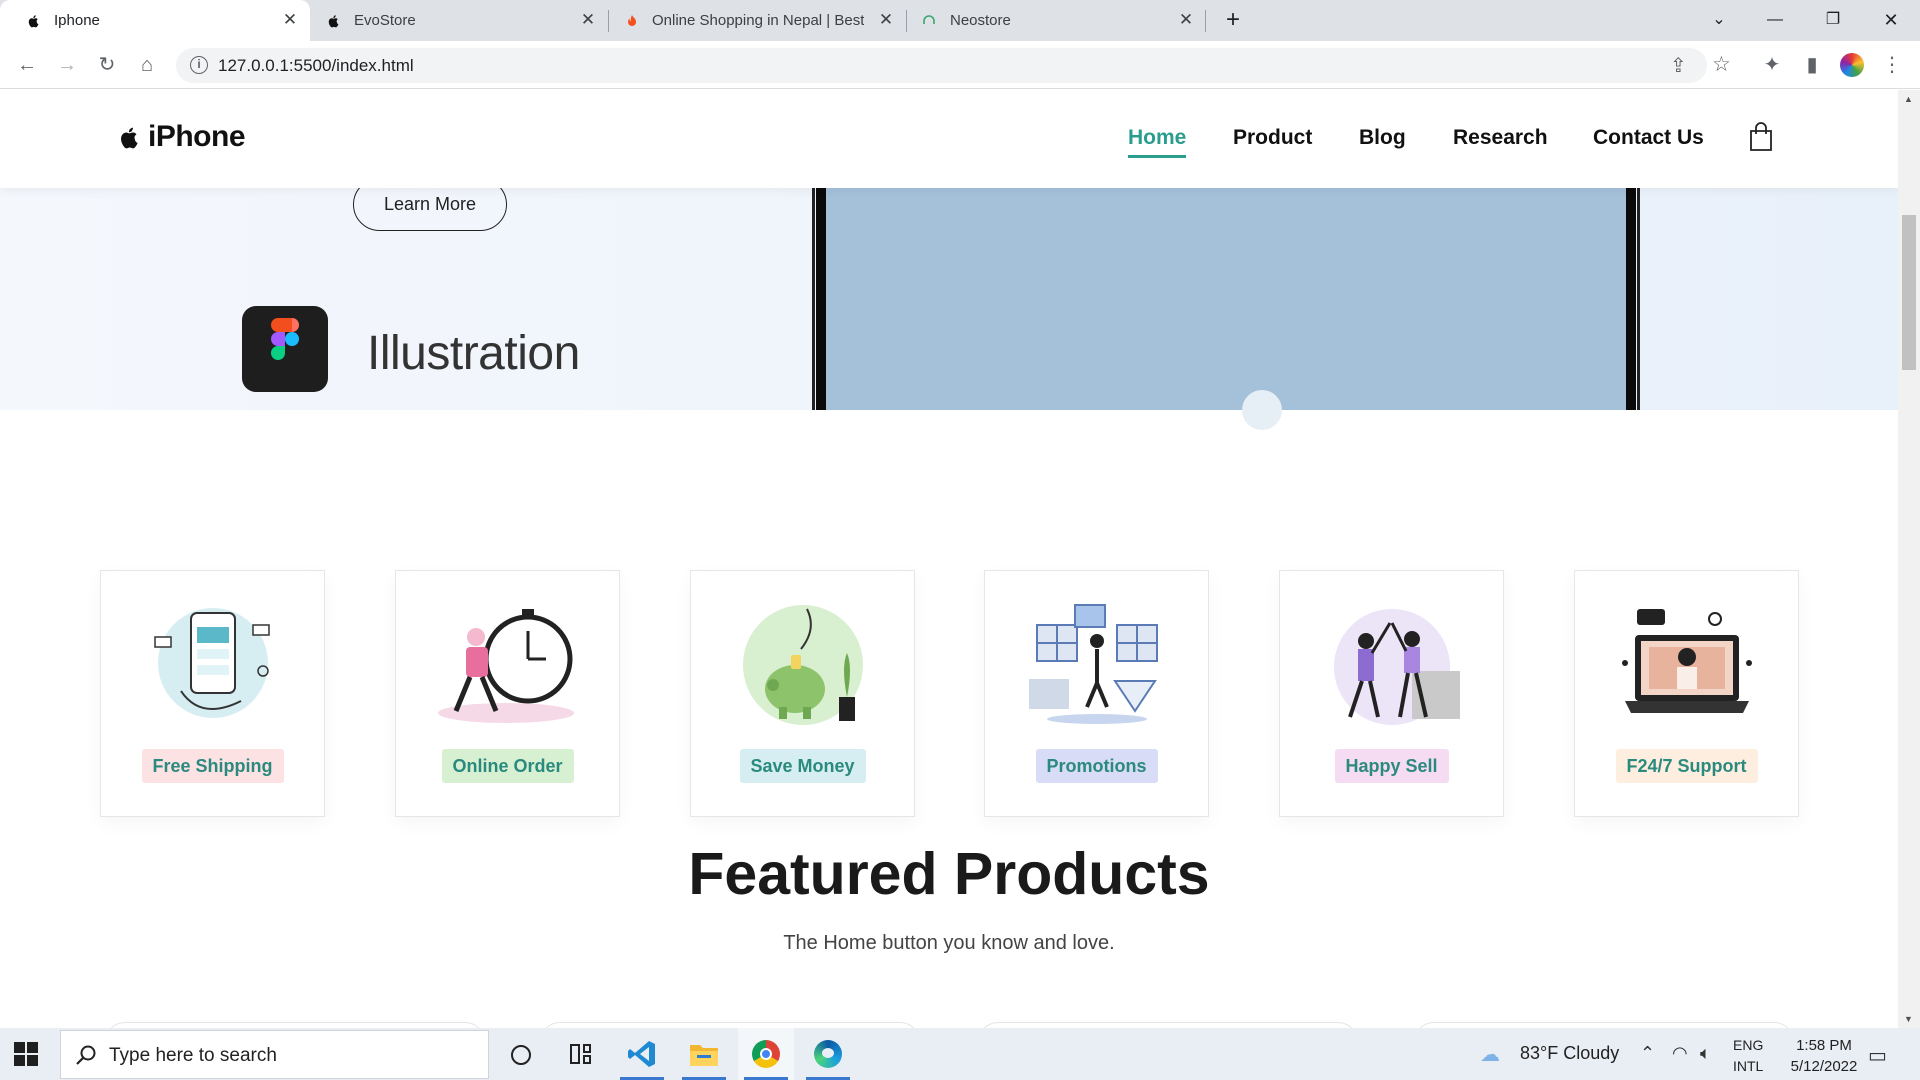  Describe the element at coordinates (1891, 20) in the screenshot. I see `close-window-button: ✕` at that location.